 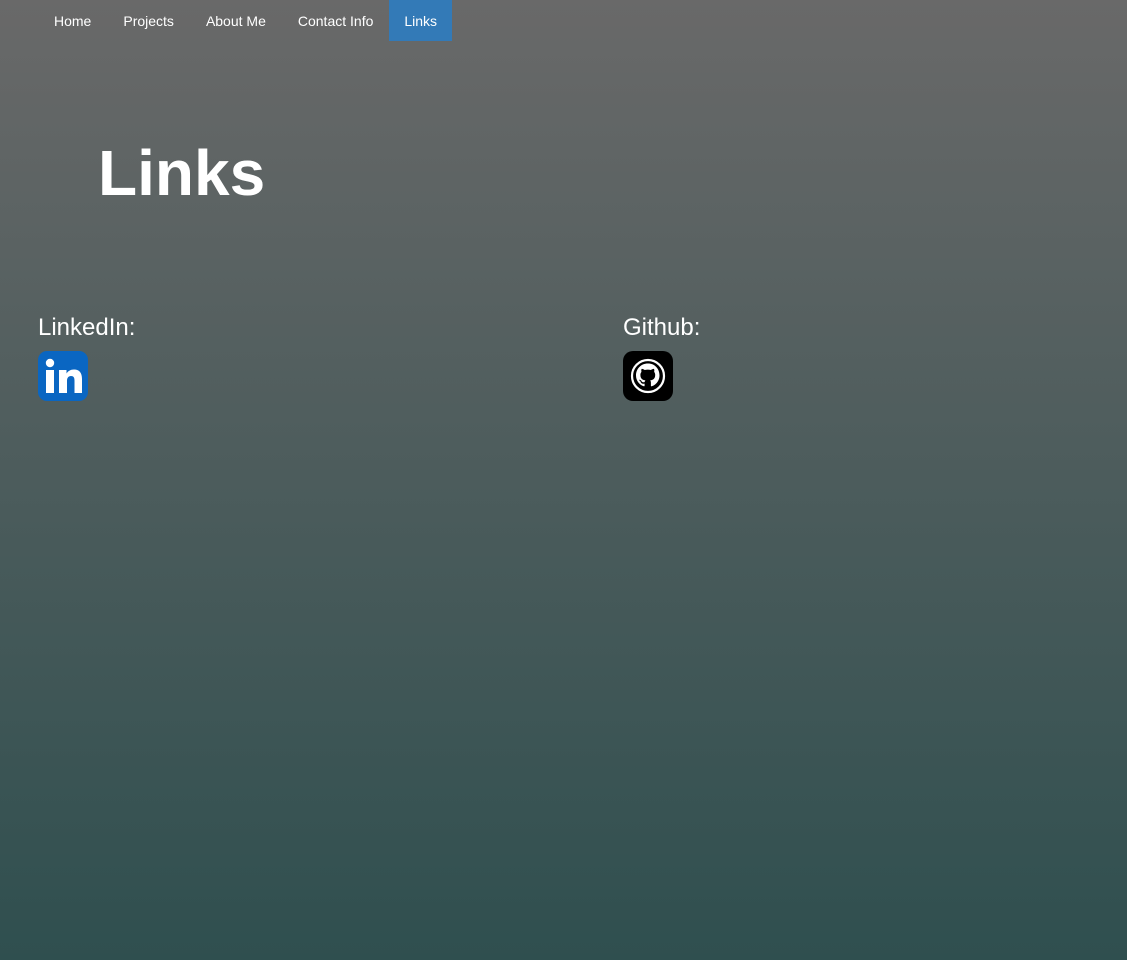 I want to click on github-label: Github:, so click(x=662, y=327).